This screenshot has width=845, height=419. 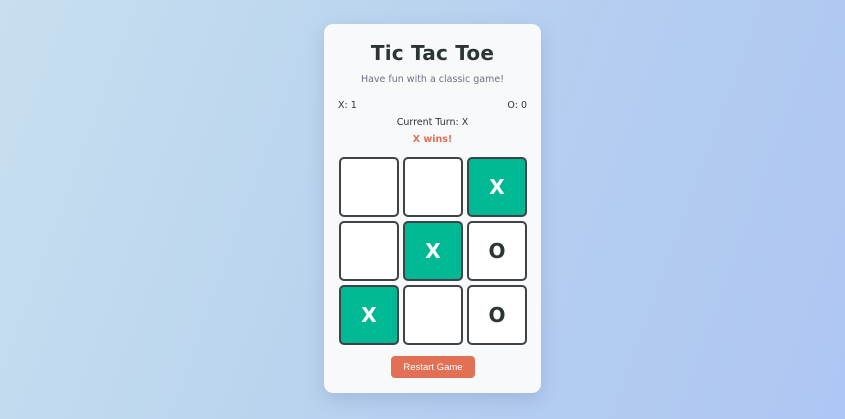 What do you see at coordinates (432, 122) in the screenshot?
I see `current-turn: Current Turn: X` at bounding box center [432, 122].